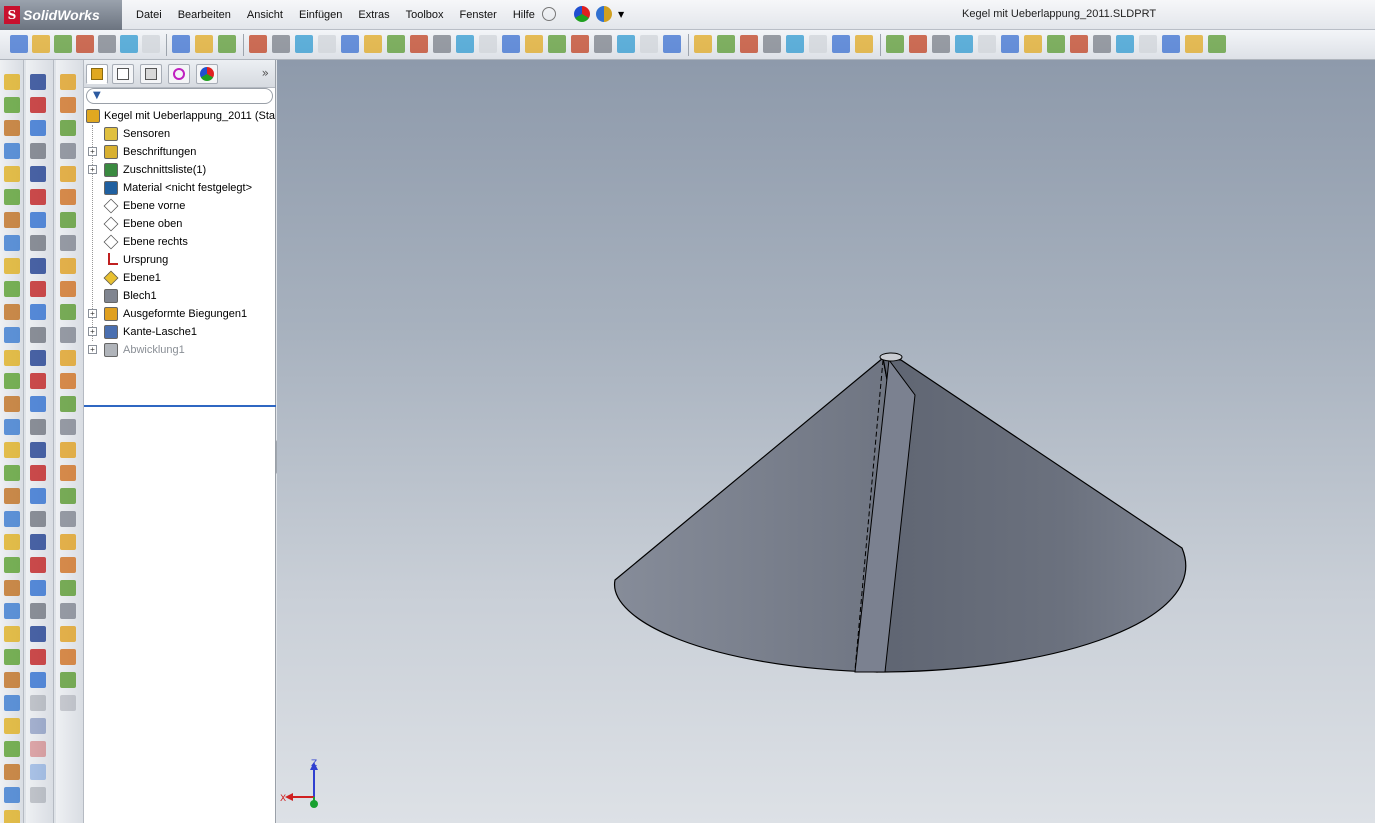 Image resolution: width=1375 pixels, height=823 pixels. I want to click on select-arrow-icon, so click(258, 44).